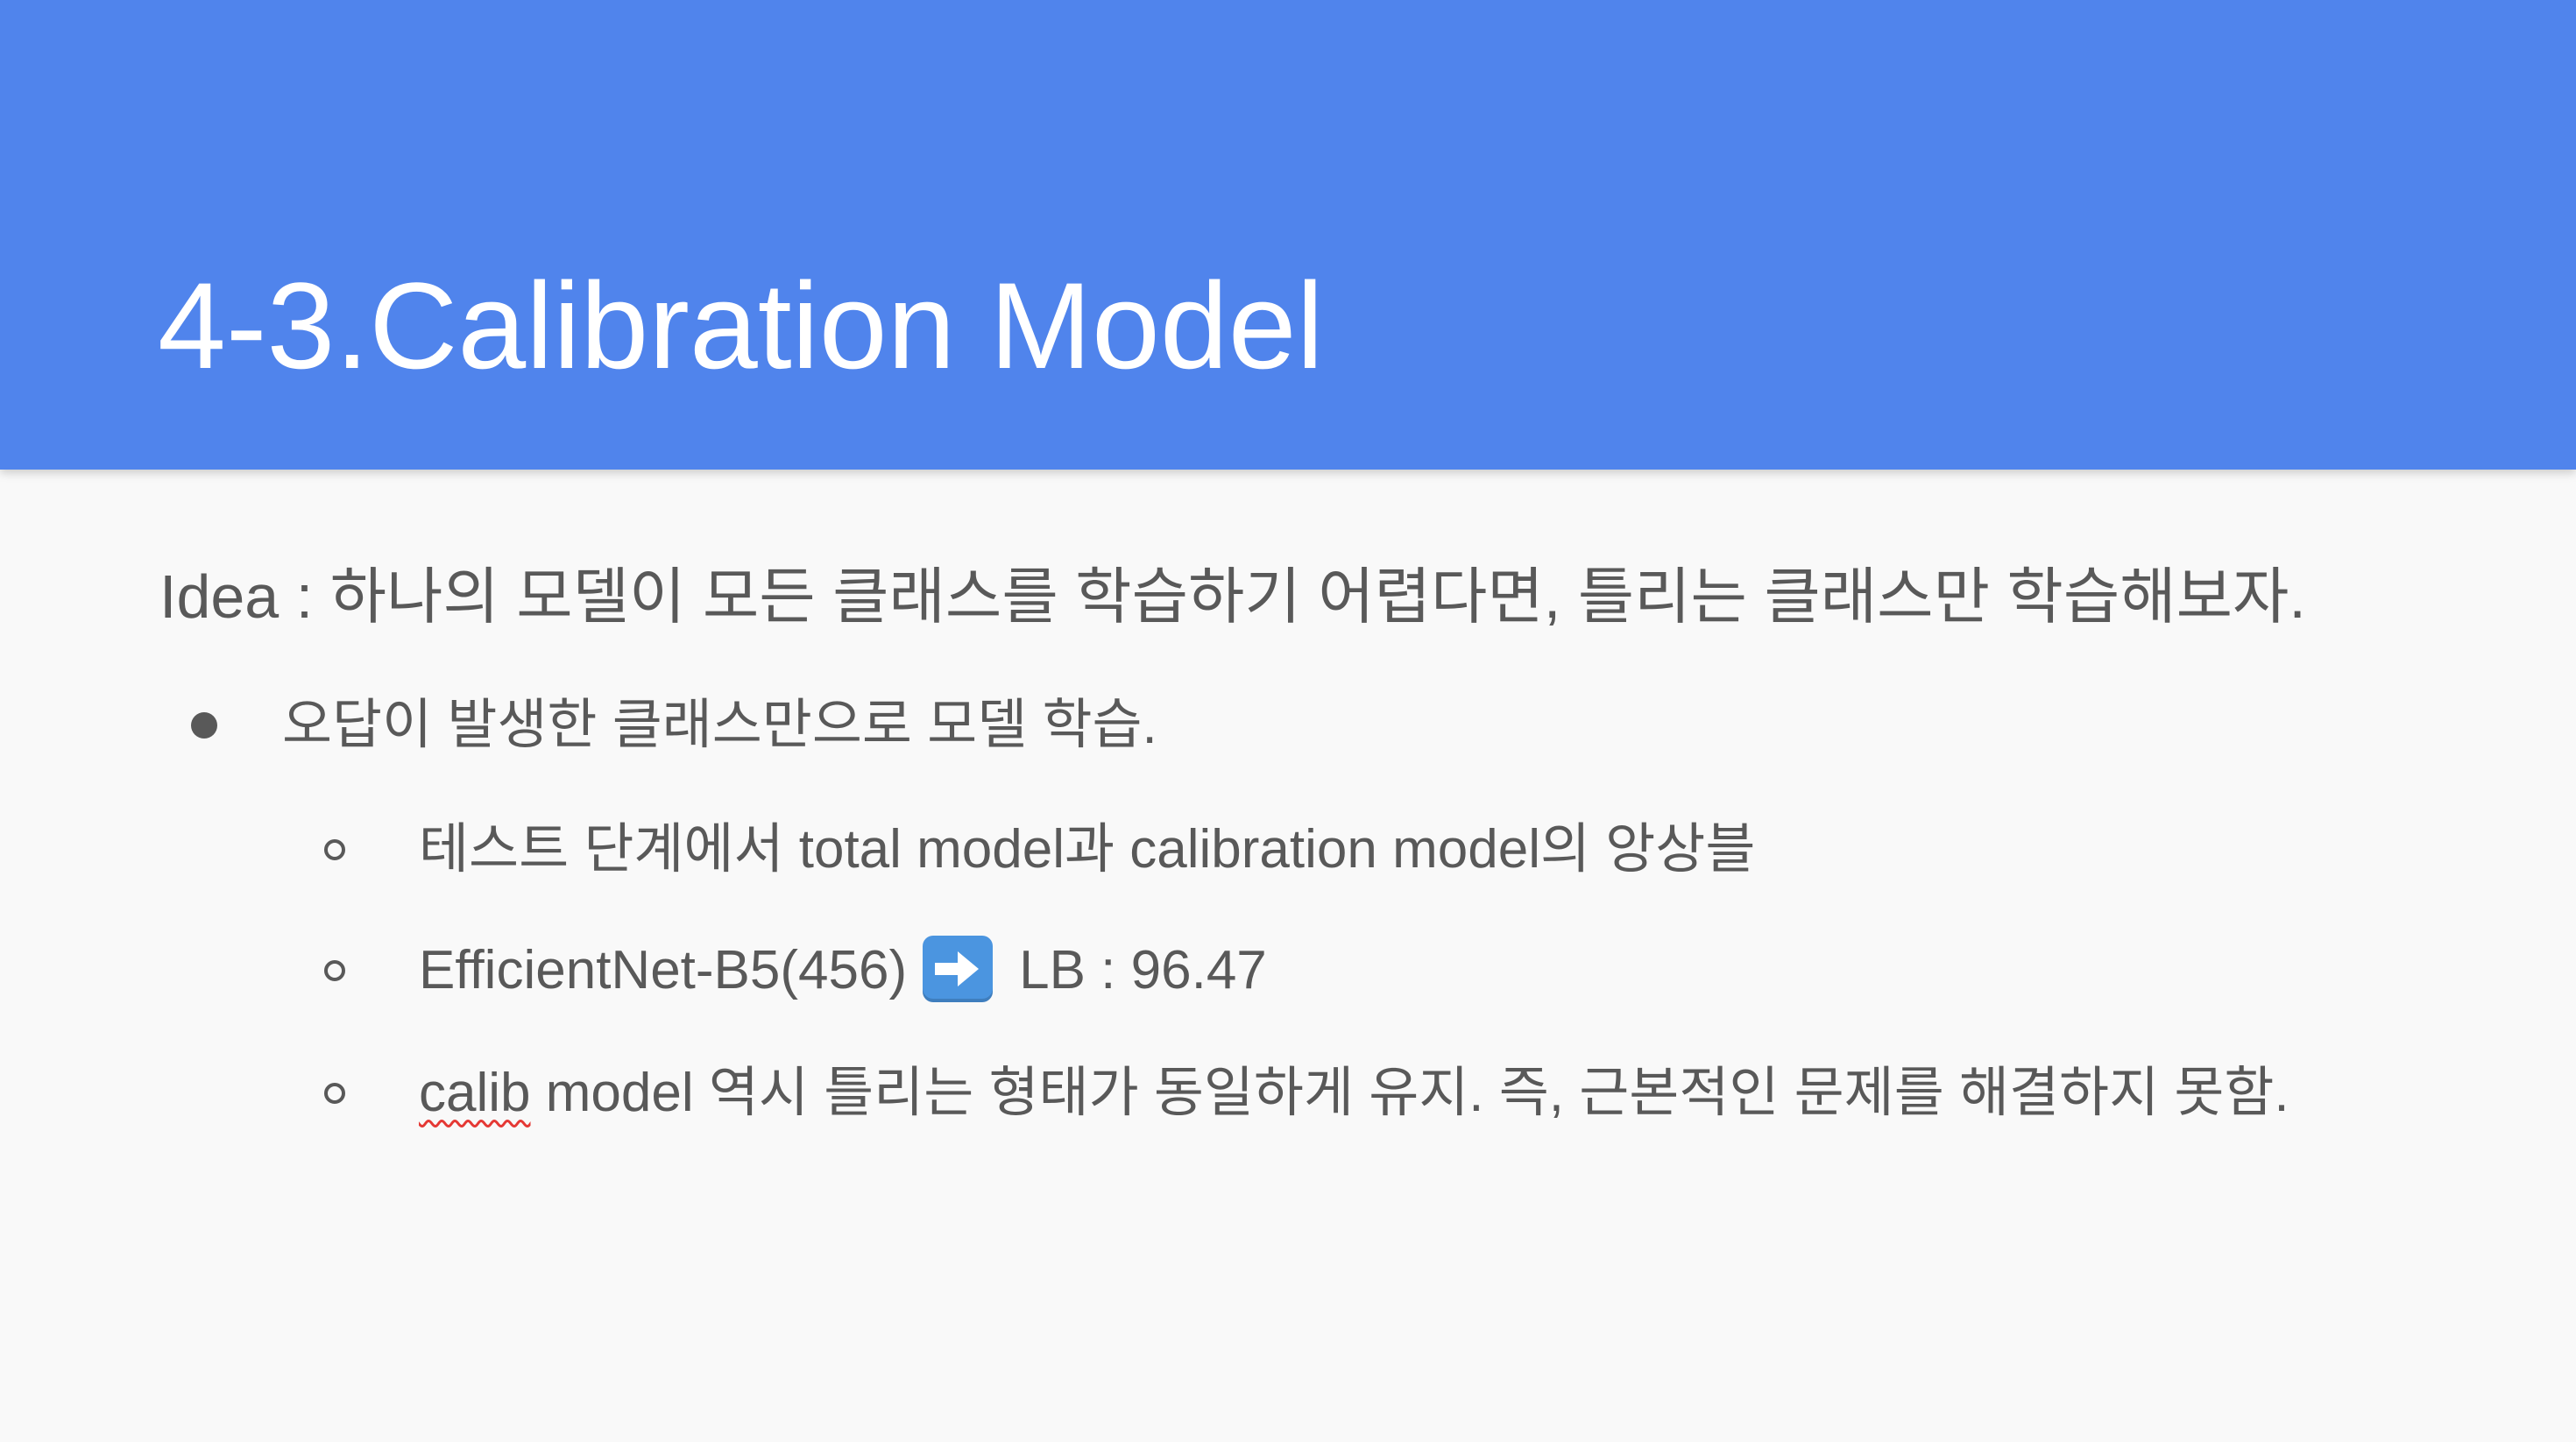 Image resolution: width=2576 pixels, height=1442 pixels. What do you see at coordinates (958, 968) in the screenshot?
I see `right-arrow-emoji-icon` at bounding box center [958, 968].